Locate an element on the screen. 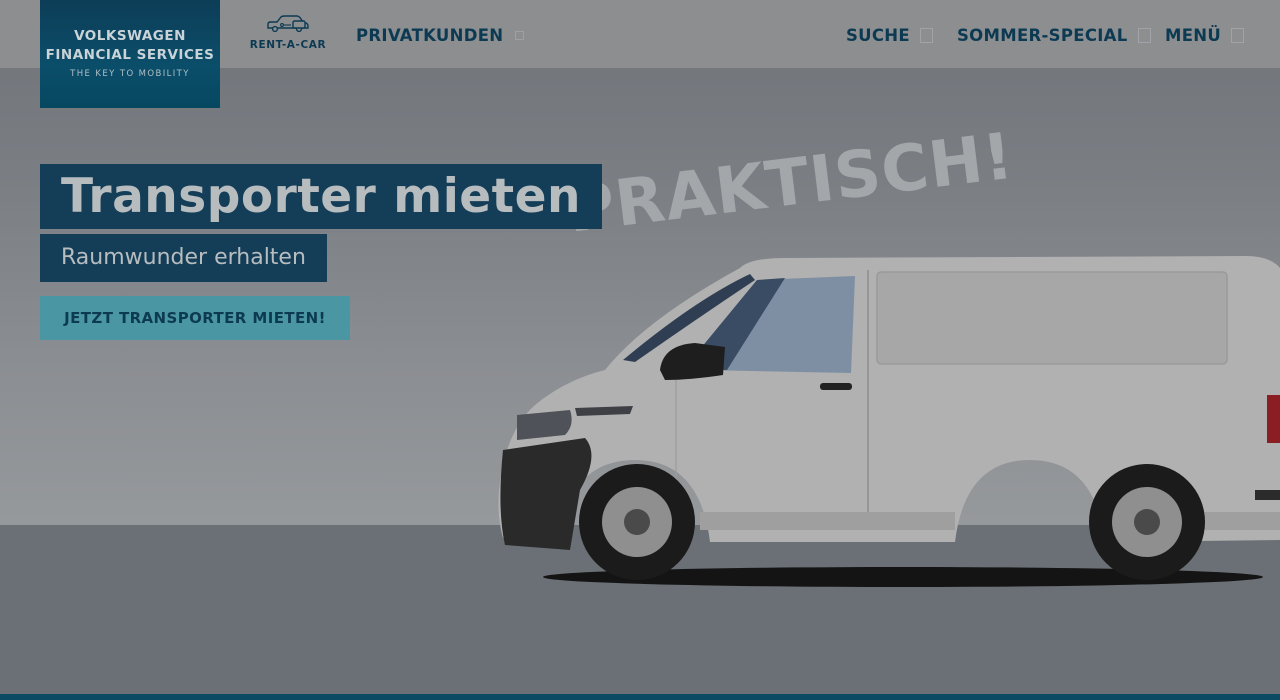 The height and width of the screenshot is (700, 1280). nav-privatkunden: PRIVATKUNDEN is located at coordinates (440, 35).